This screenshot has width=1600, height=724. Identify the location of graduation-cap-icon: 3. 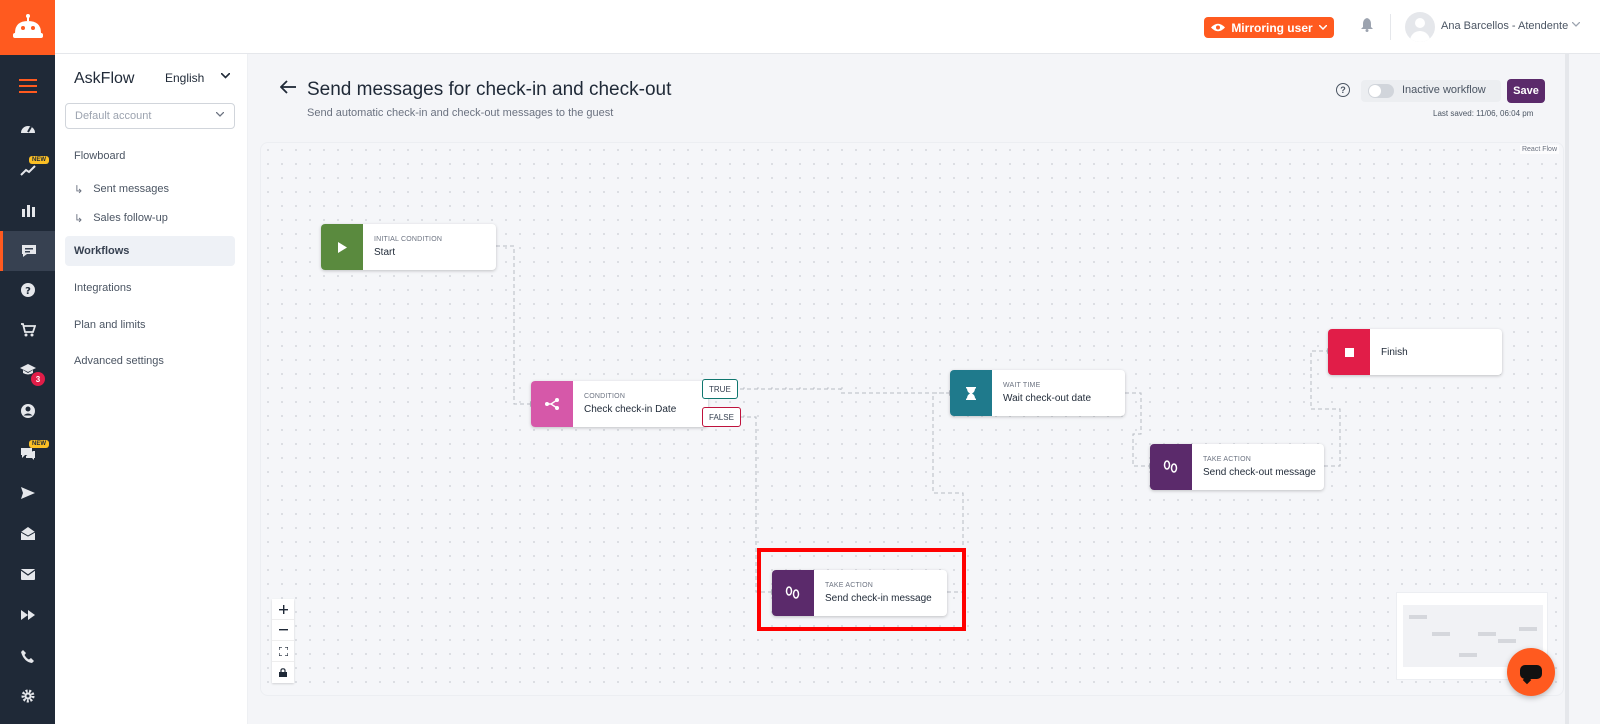
(27, 370).